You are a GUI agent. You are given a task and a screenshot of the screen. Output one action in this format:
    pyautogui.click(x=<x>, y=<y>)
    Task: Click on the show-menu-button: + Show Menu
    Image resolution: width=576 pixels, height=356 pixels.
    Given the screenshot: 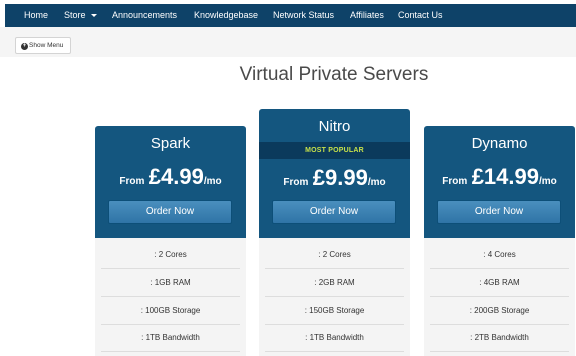 What is the action you would take?
    pyautogui.click(x=43, y=45)
    